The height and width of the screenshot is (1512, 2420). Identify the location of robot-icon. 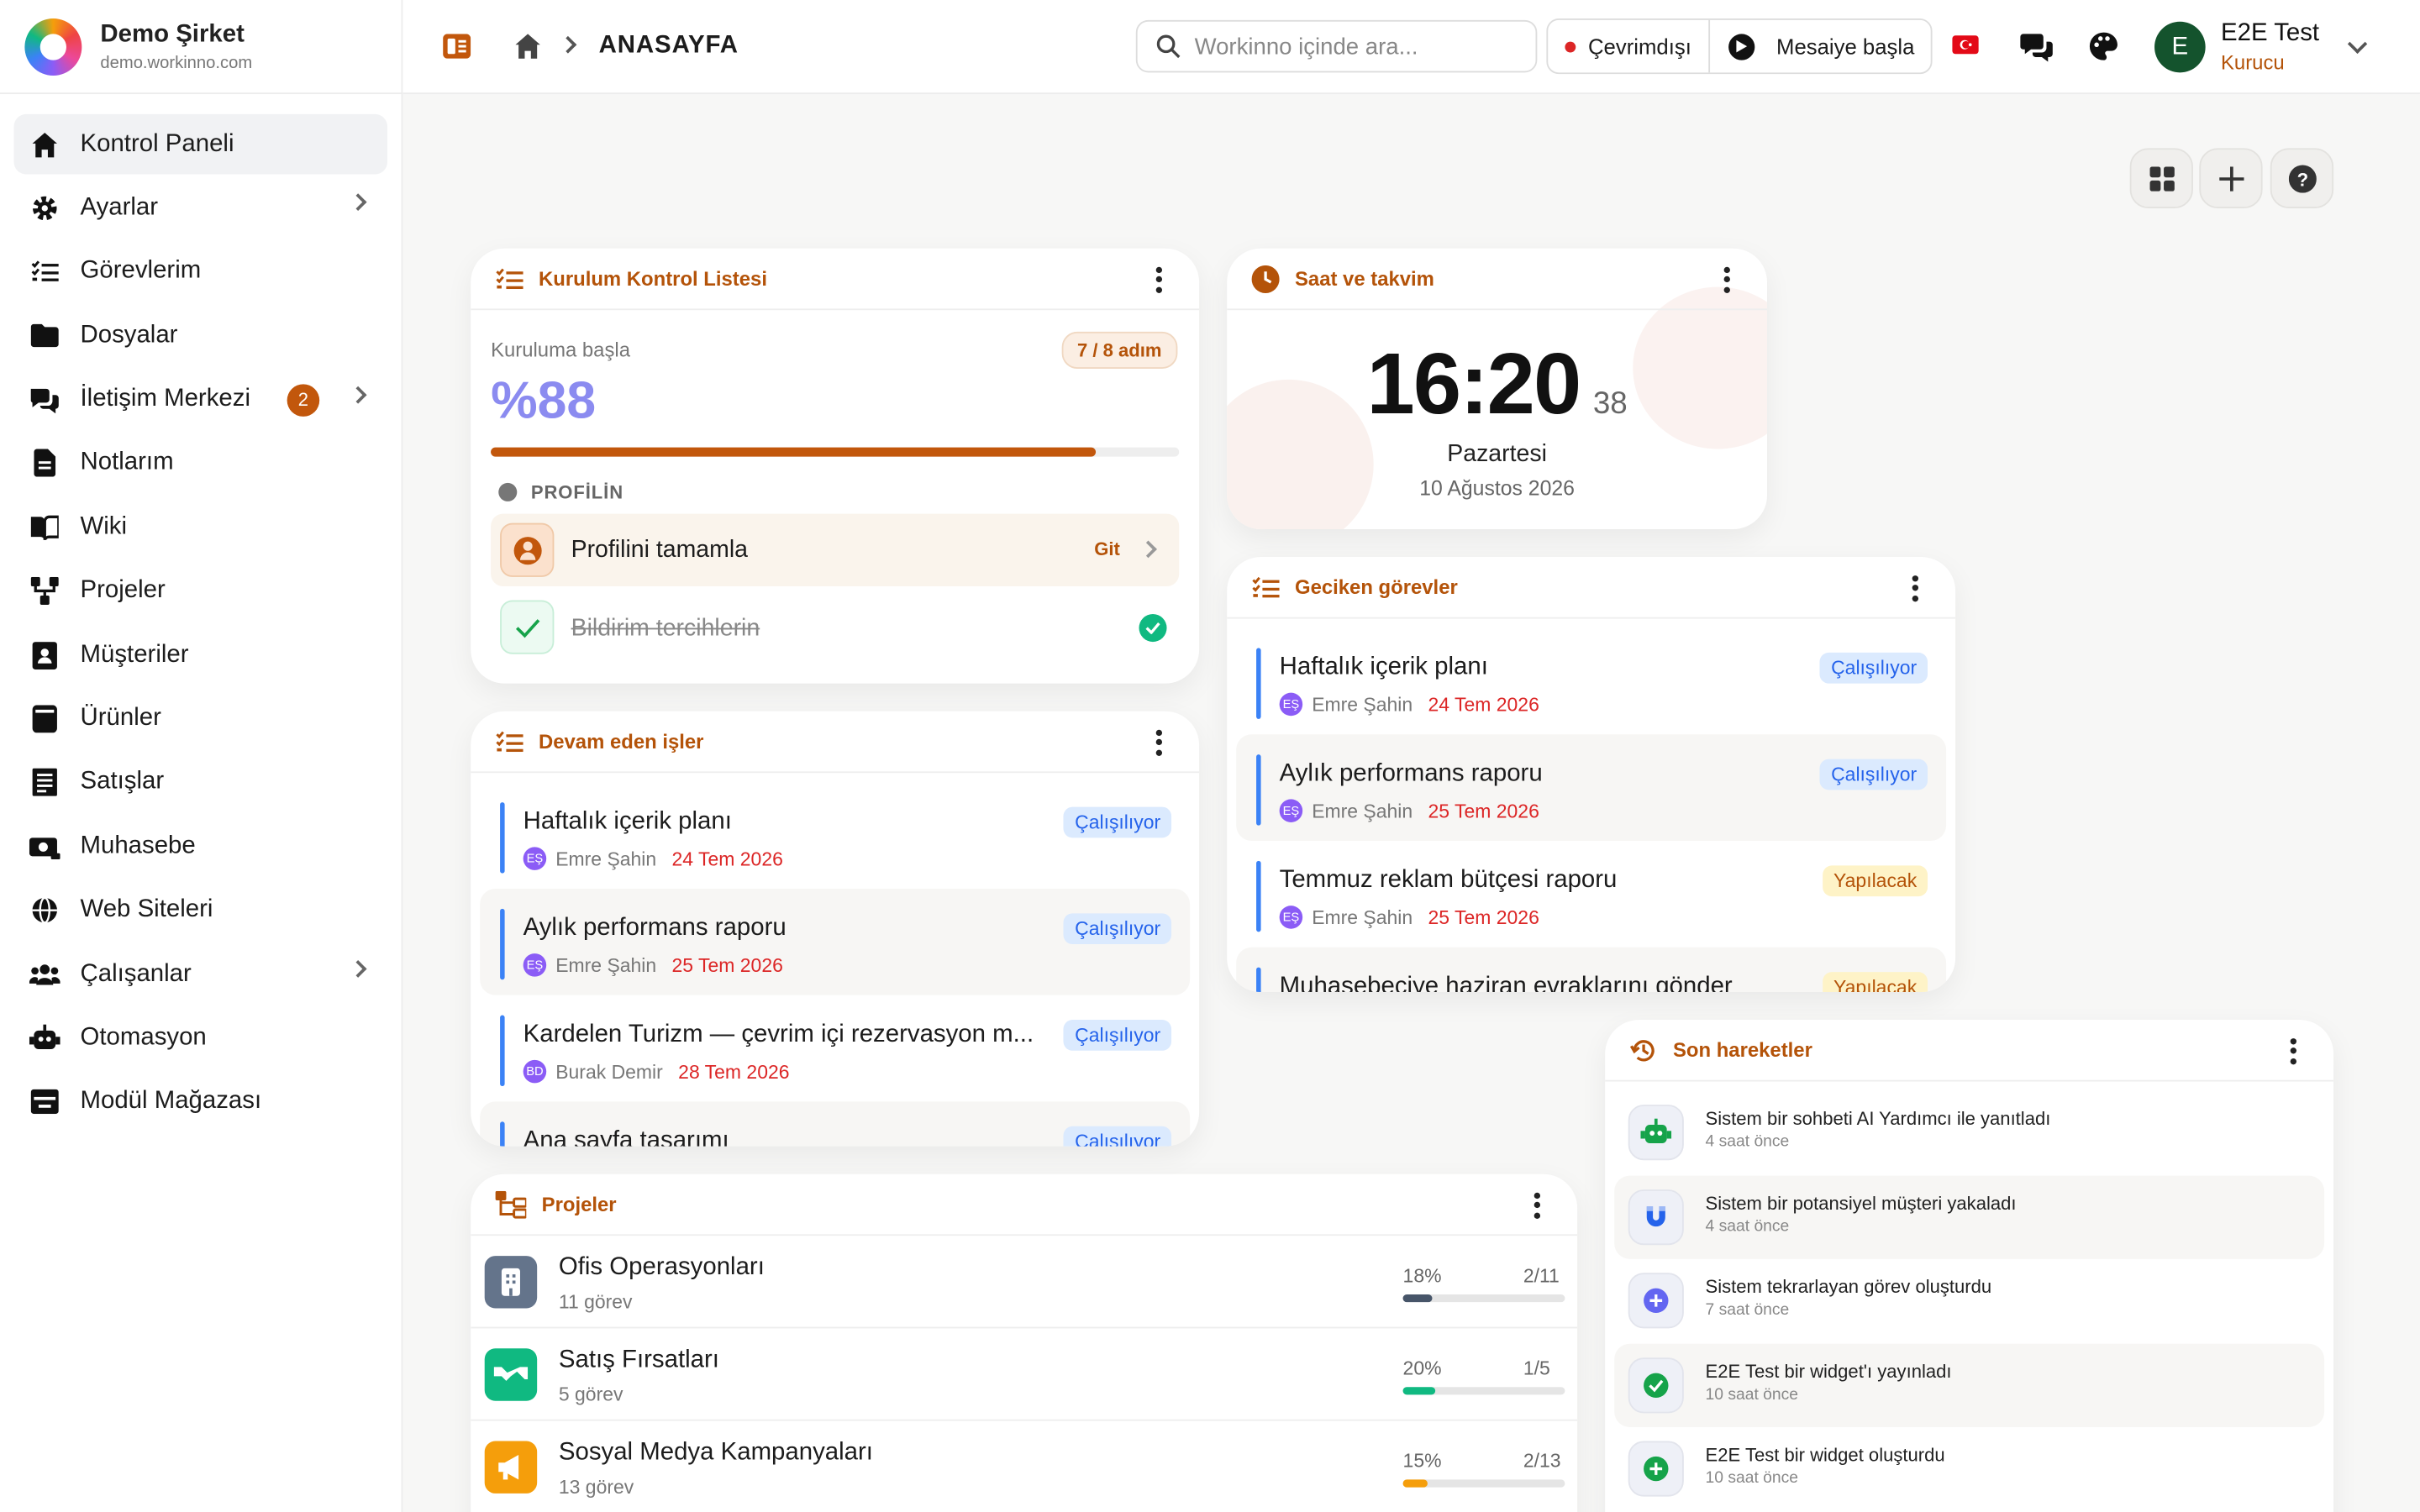
(44, 1038).